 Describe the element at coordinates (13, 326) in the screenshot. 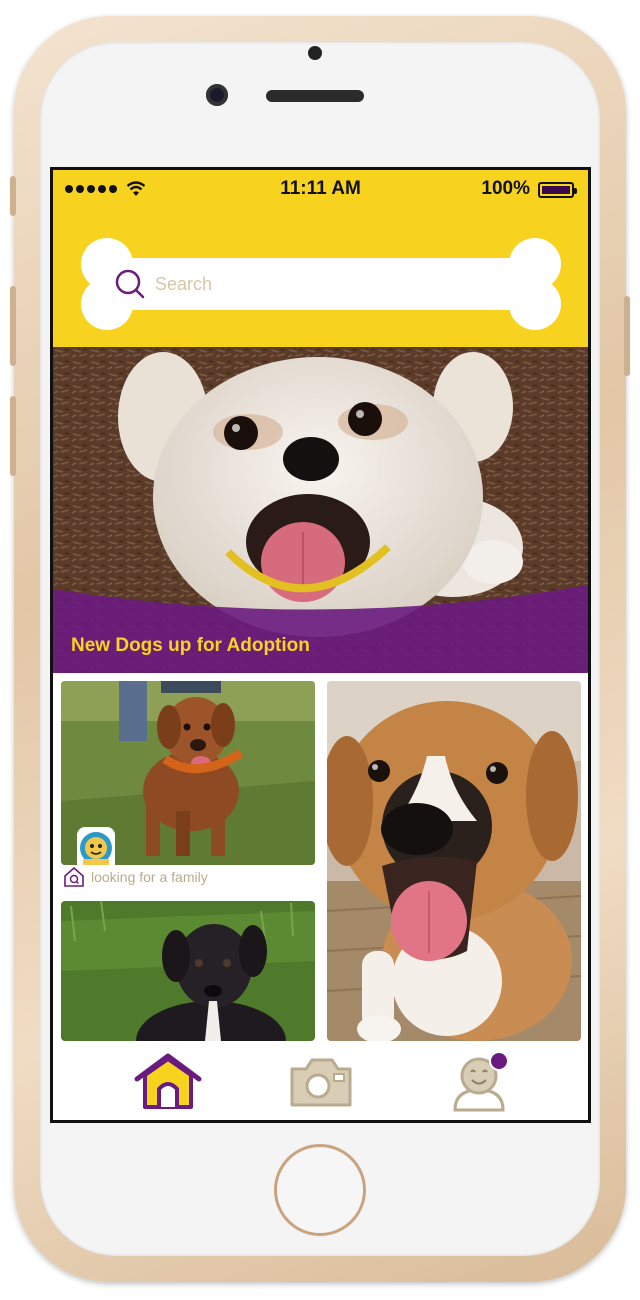

I see `volume-up-button` at that location.